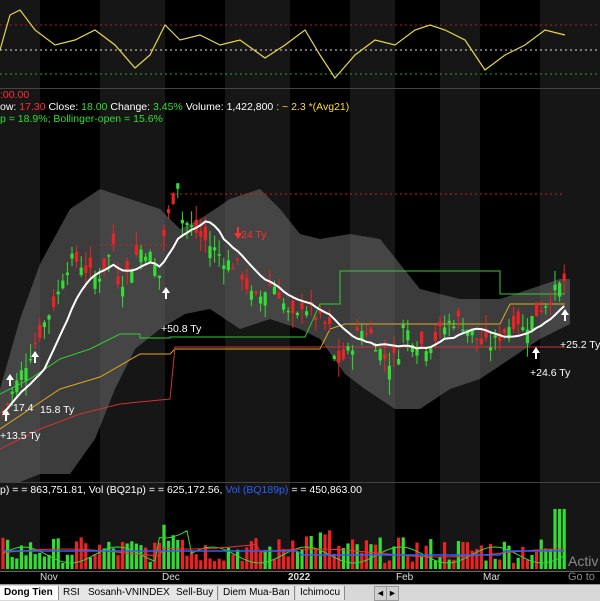  Describe the element at coordinates (583, 569) in the screenshot. I see `activation-watermark: Activ Go to` at that location.